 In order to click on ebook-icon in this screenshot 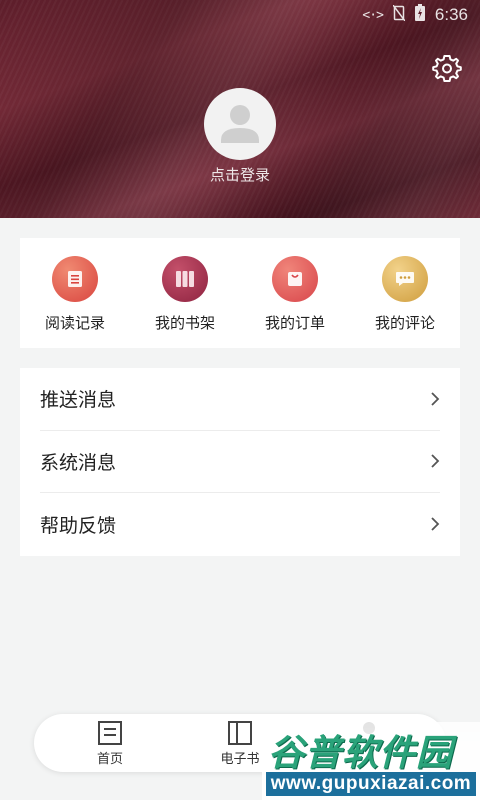, I will do `click(240, 733)`.